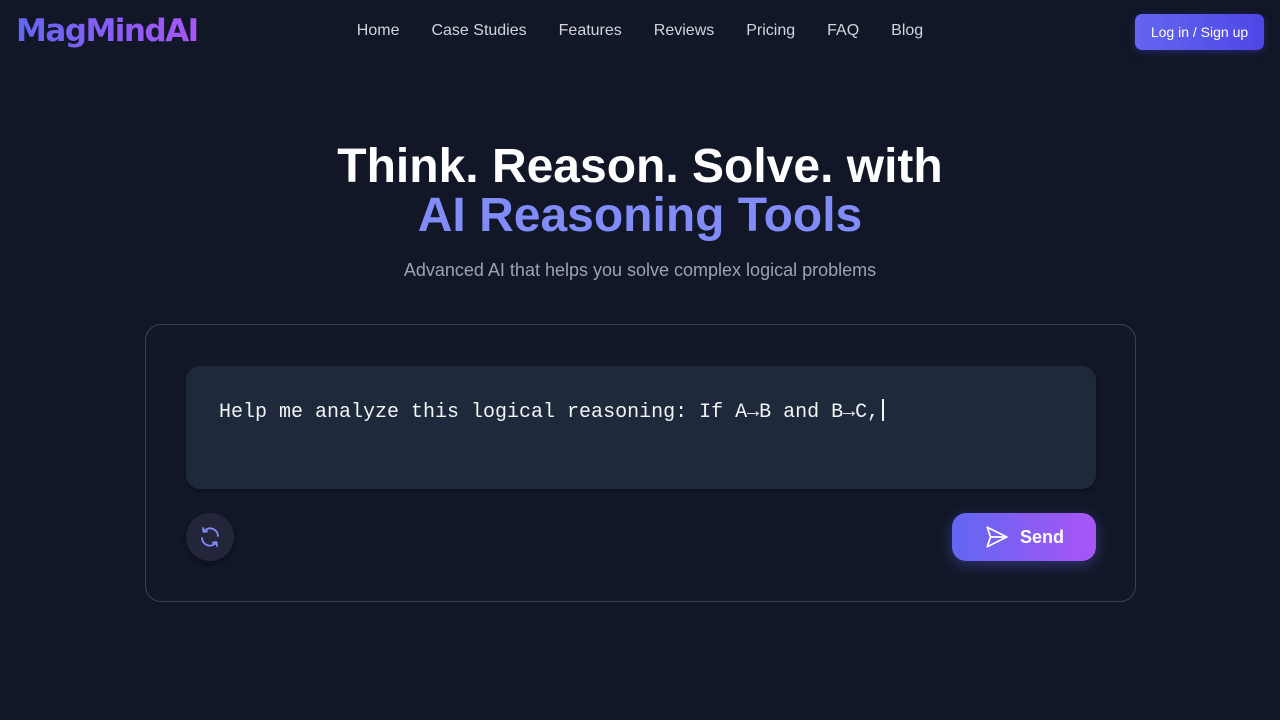 Image resolution: width=1280 pixels, height=720 pixels. I want to click on refresh-button, so click(210, 537).